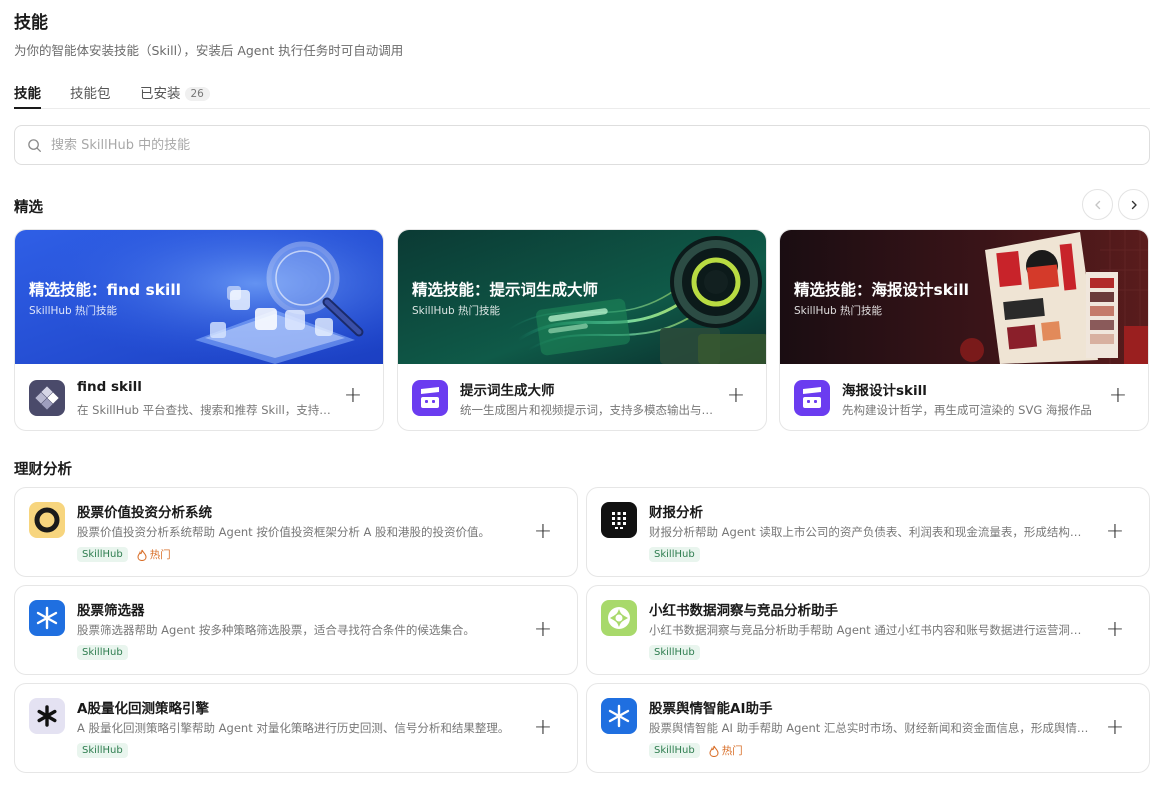  What do you see at coordinates (582, 93) in the screenshot?
I see `tab-bar: 技能 技能包 已安装 26` at bounding box center [582, 93].